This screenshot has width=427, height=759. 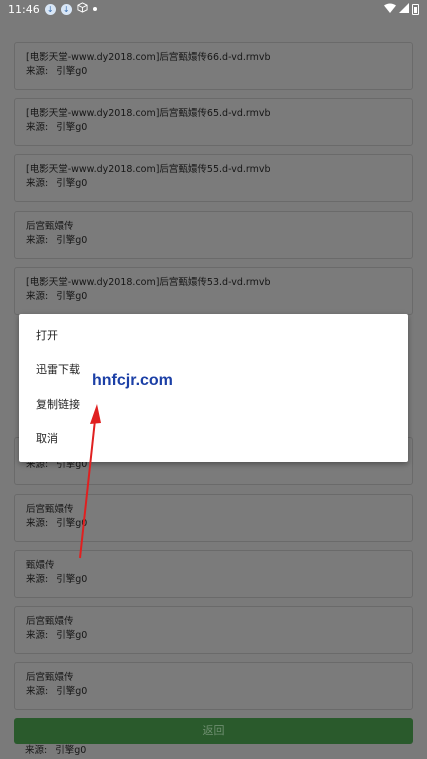 I want to click on watermark-text: hnfcjr.com, so click(x=132, y=380).